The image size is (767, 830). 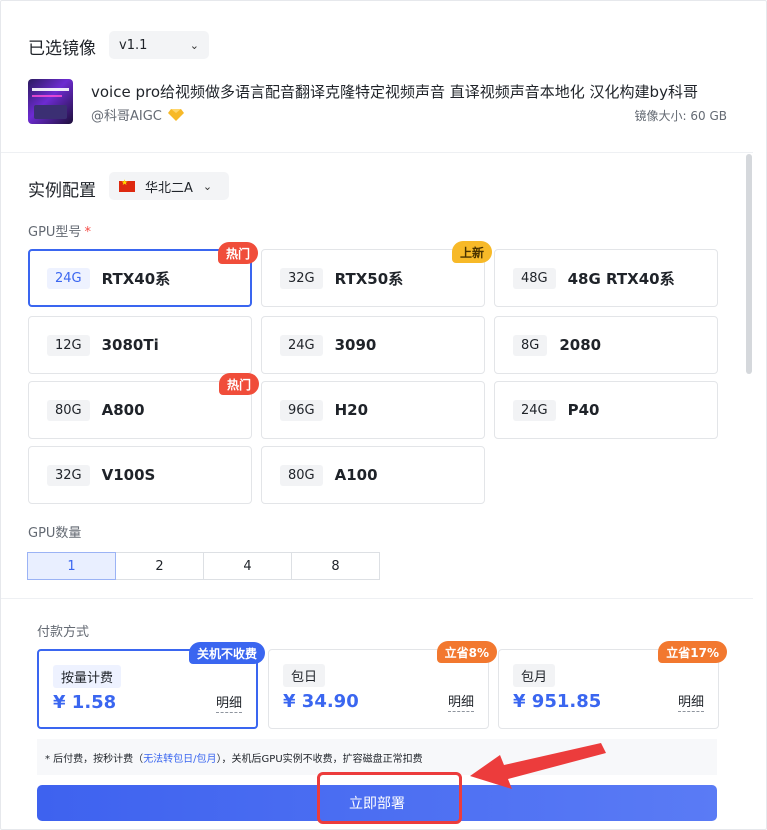 I want to click on gpu-count-option: 8, so click(x=335, y=566).